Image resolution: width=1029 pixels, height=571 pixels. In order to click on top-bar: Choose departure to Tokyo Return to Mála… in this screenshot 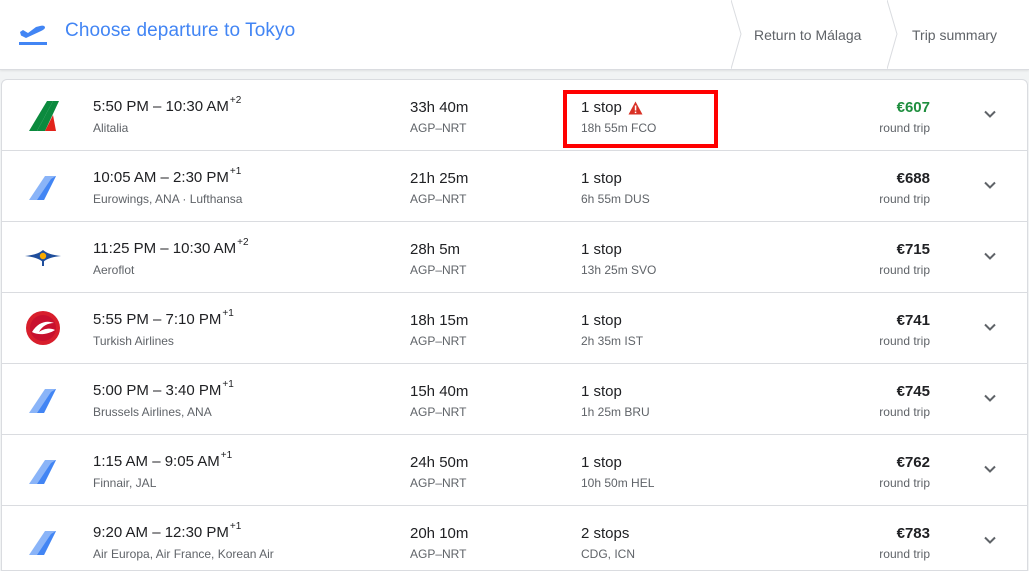, I will do `click(514, 35)`.